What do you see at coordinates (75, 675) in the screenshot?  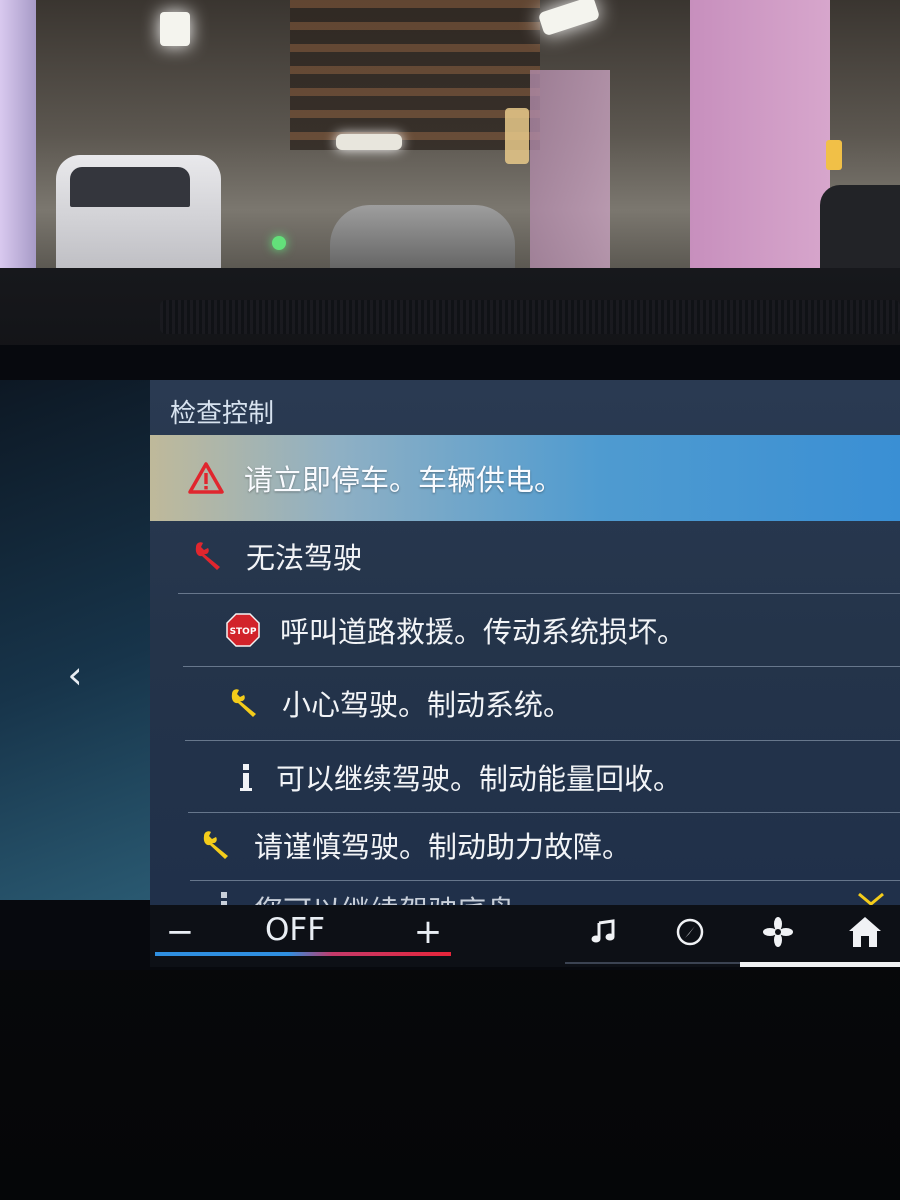 I see `back-button: ‹` at bounding box center [75, 675].